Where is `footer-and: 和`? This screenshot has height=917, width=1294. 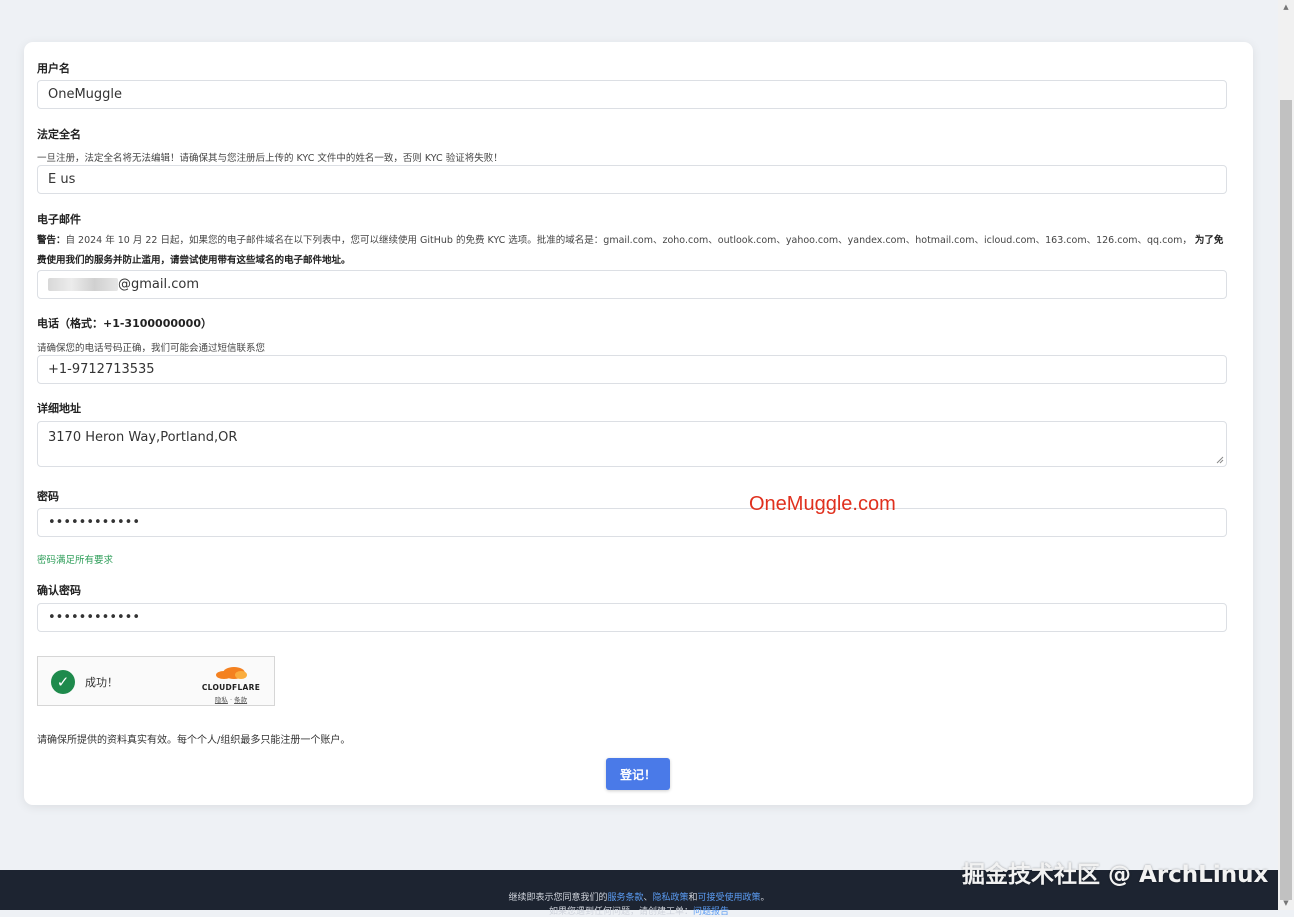 footer-and: 和 is located at coordinates (693, 898).